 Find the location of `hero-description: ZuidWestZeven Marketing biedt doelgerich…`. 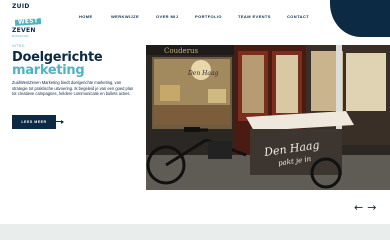

hero-description: ZuidWestZeven Marketing biedt doelgerich… is located at coordinates (73, 88).